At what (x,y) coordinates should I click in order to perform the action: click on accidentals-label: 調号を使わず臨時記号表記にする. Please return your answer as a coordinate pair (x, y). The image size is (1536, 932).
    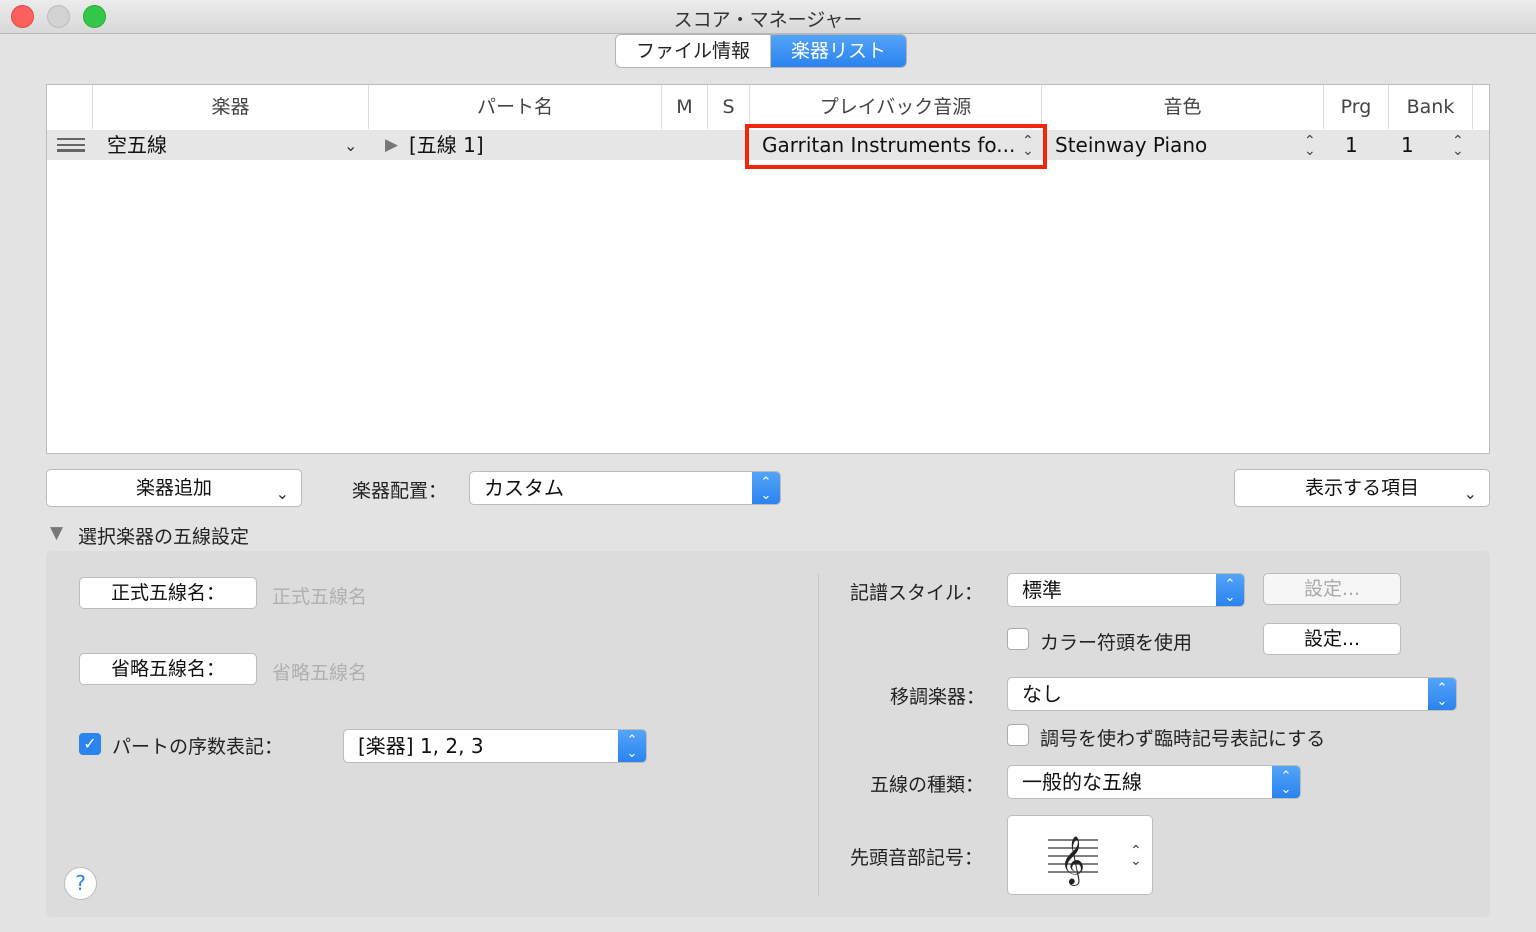
    Looking at the image, I should click on (1183, 739).